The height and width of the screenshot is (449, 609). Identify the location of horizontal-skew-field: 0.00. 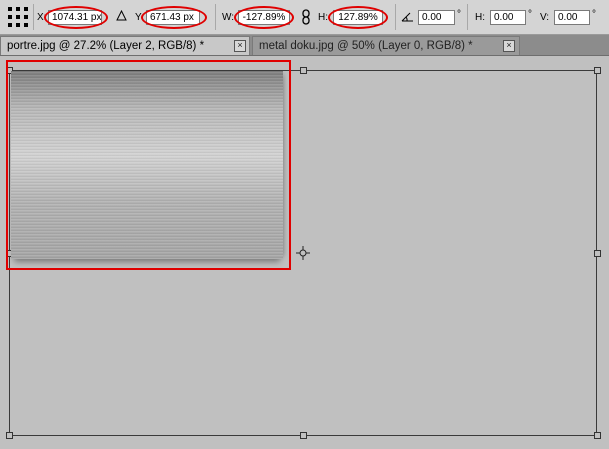
(508, 17).